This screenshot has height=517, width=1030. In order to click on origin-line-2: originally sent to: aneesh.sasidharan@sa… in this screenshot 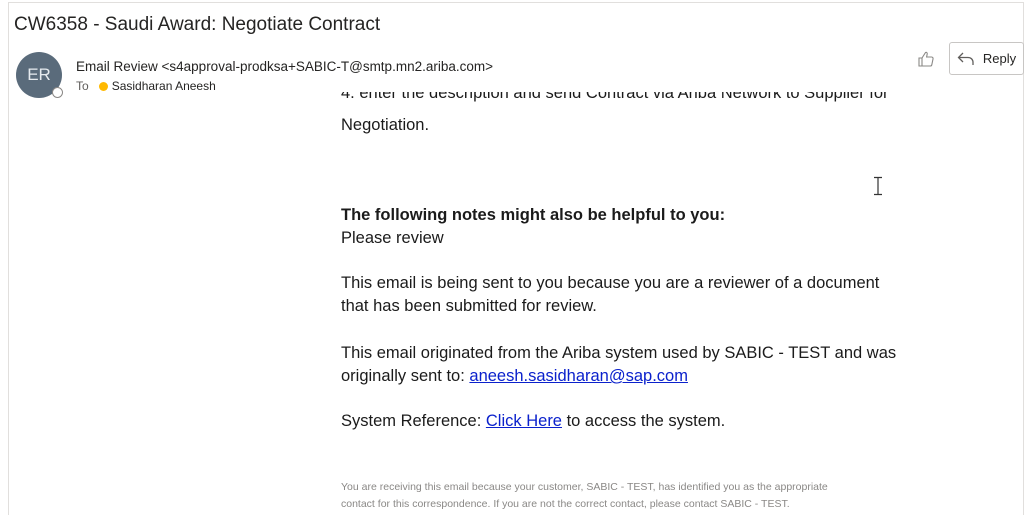, I will do `click(514, 376)`.